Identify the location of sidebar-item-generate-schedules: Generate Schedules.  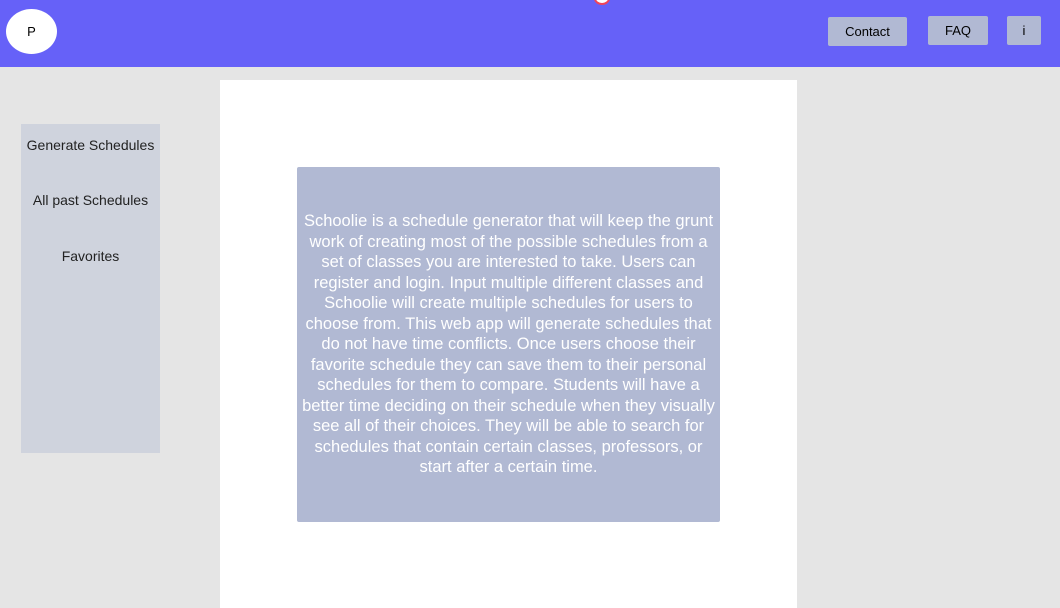
(90, 145).